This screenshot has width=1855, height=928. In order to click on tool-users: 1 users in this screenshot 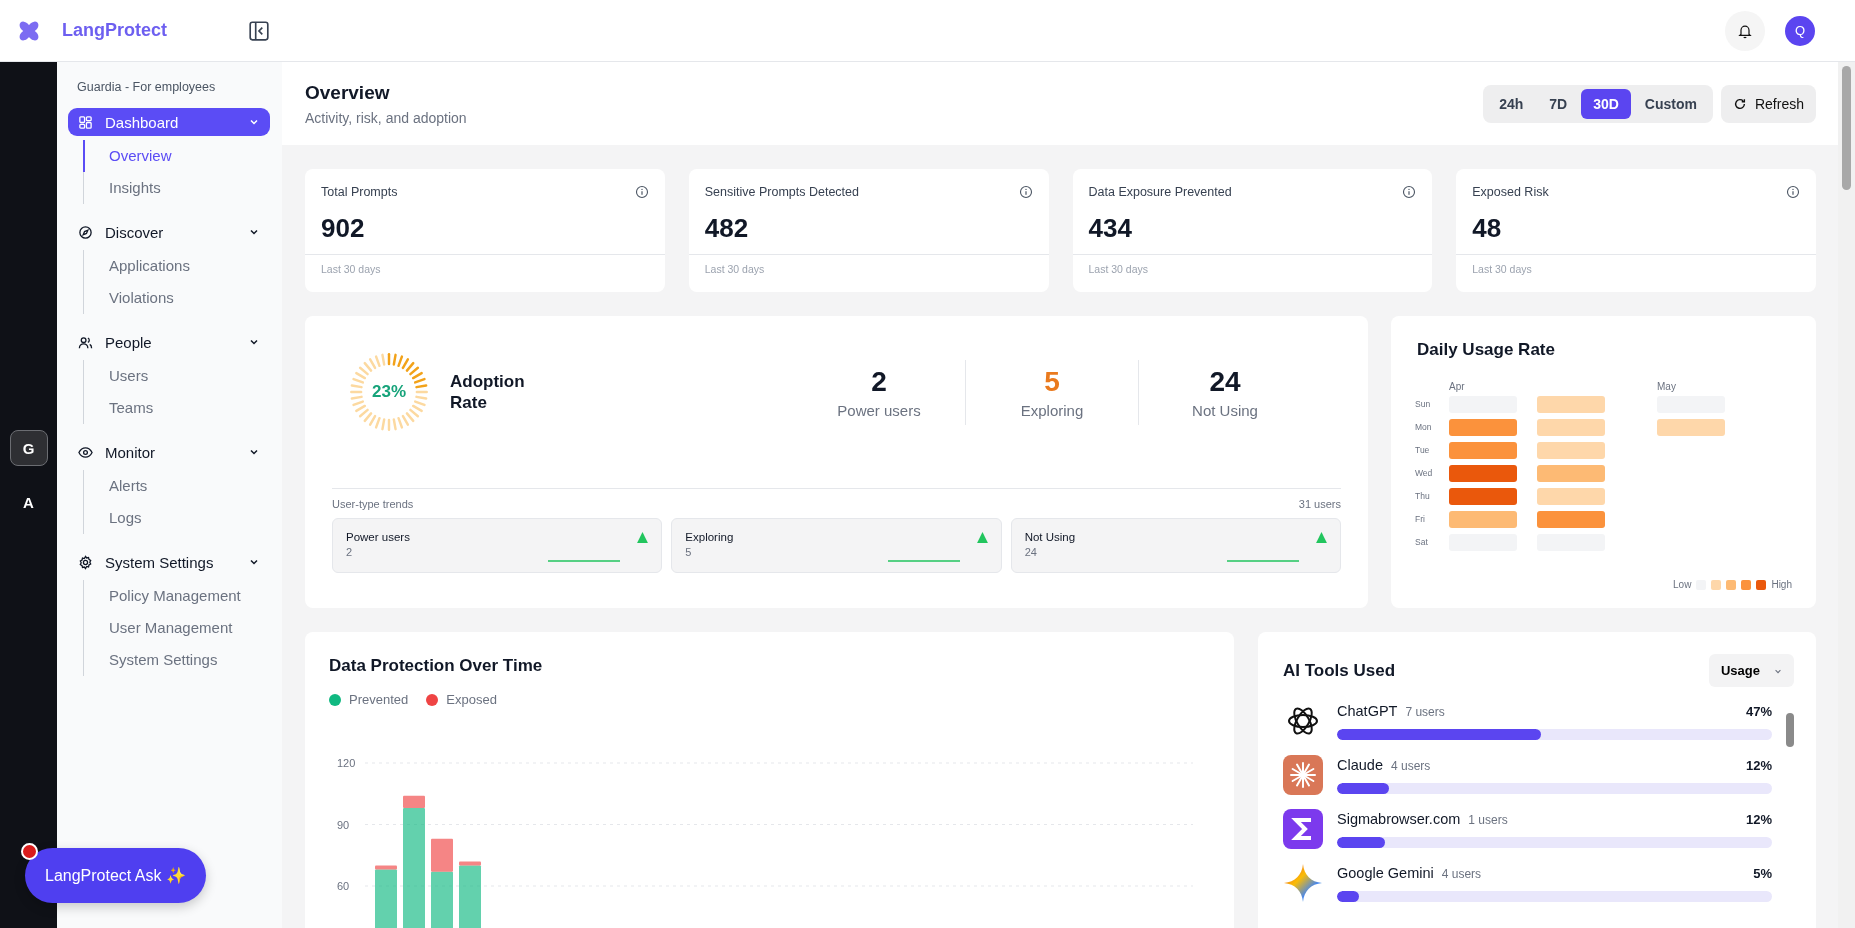, I will do `click(1488, 819)`.